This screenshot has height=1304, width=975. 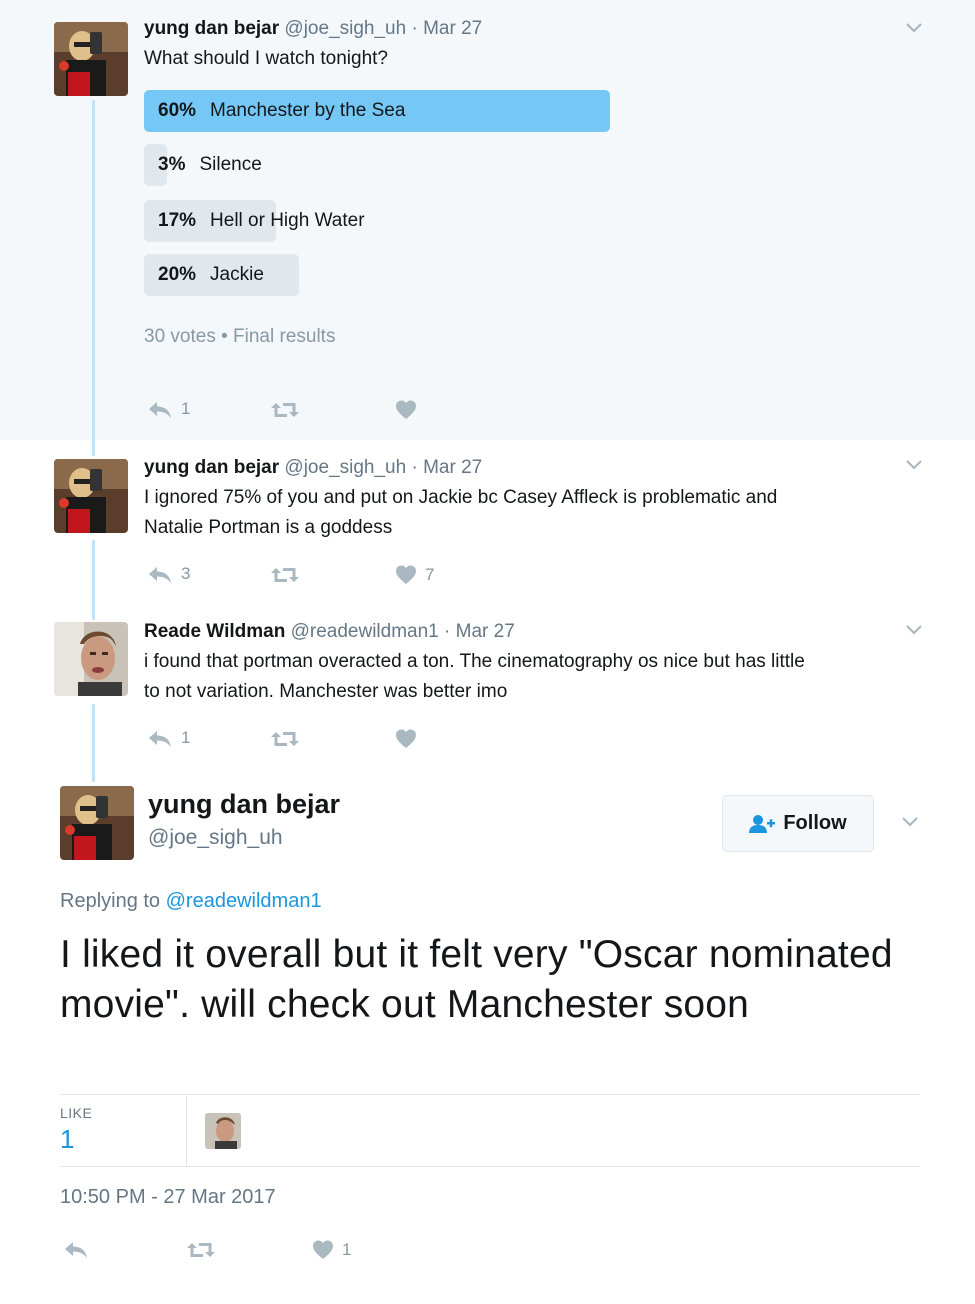 I want to click on poll-option-label: 60% Manchester by the Sea, so click(x=281, y=111).